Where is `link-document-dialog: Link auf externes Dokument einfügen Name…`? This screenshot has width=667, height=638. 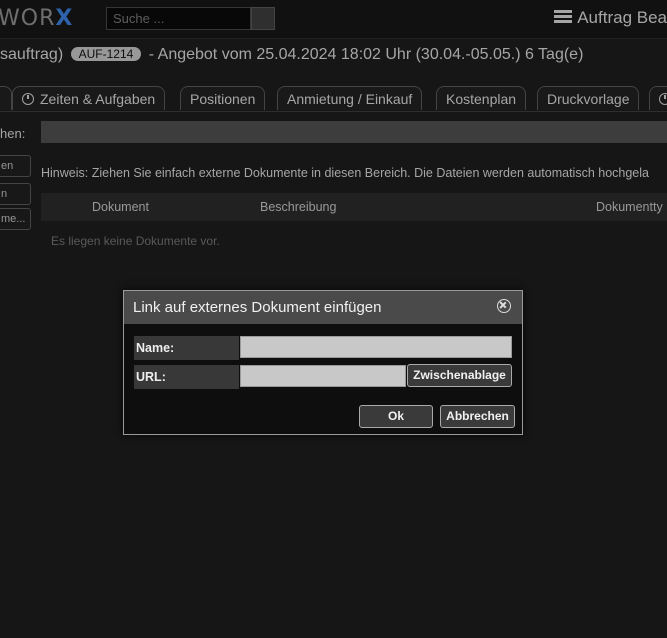
link-document-dialog: Link auf externes Dokument einfügen Name… is located at coordinates (323, 362).